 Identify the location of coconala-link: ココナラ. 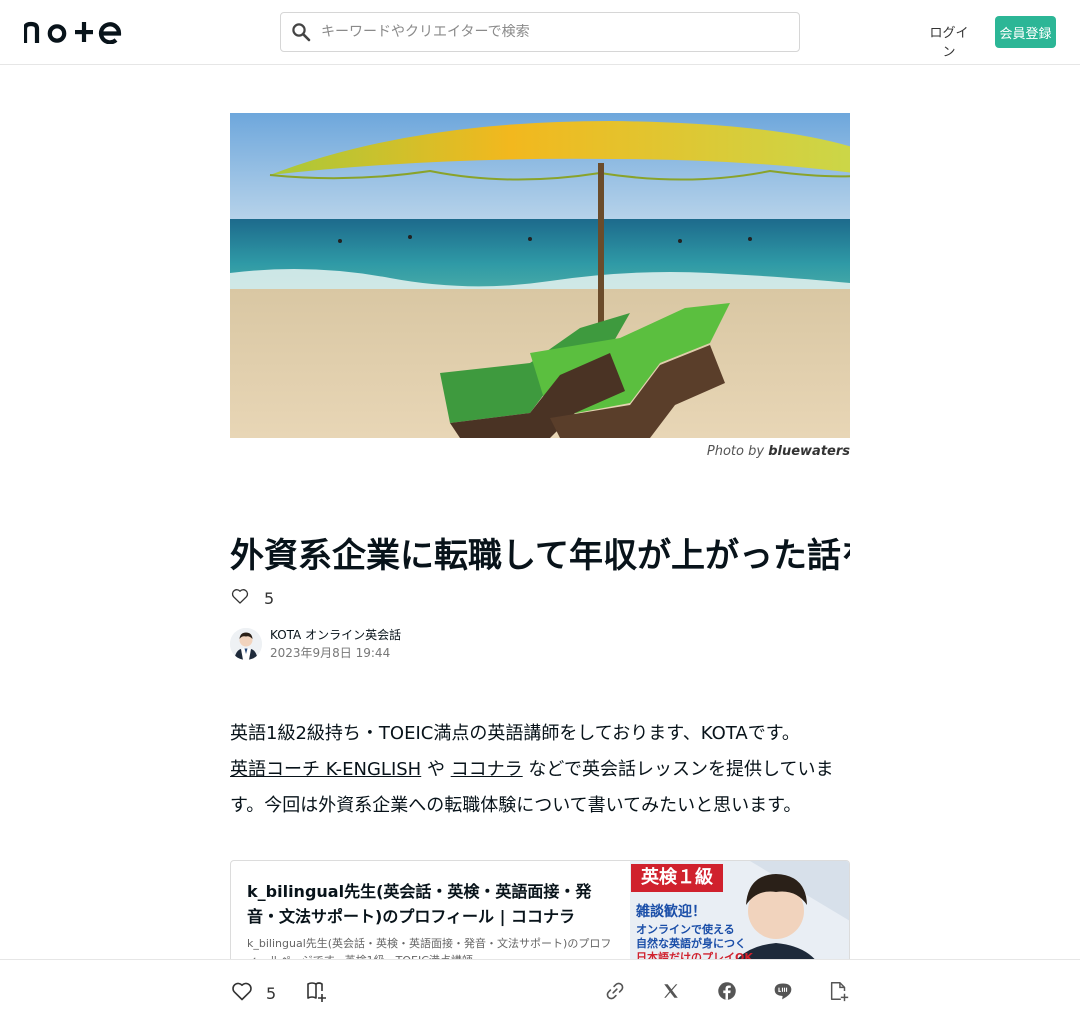
(487, 769).